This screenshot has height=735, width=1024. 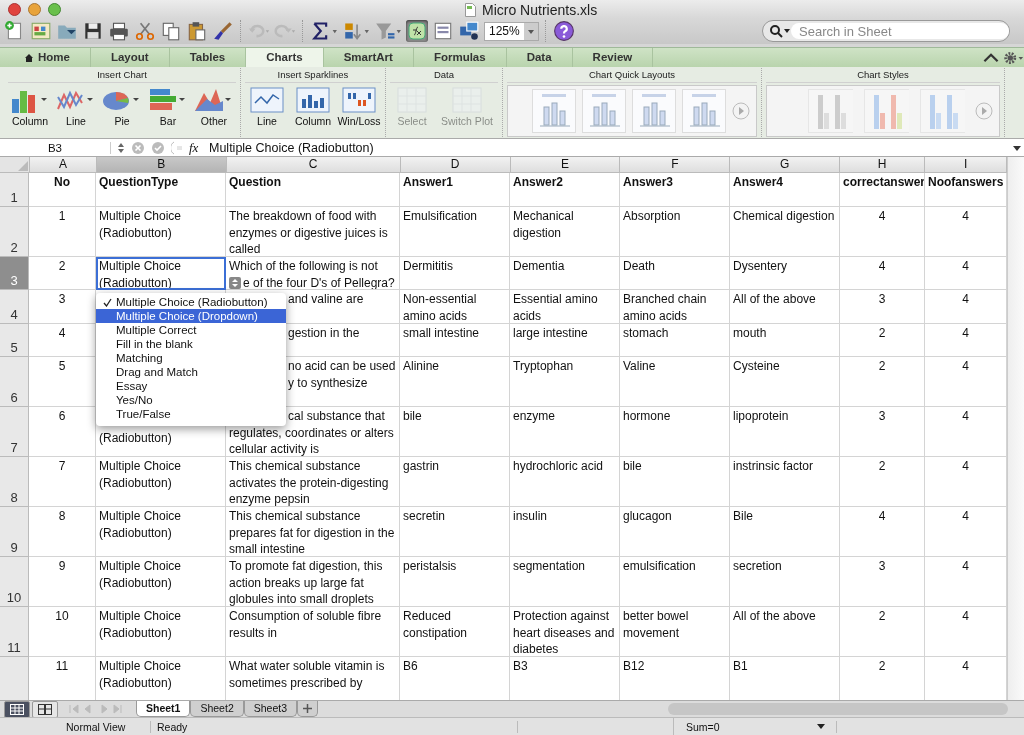 I want to click on cell-text: 7, so click(x=62, y=466).